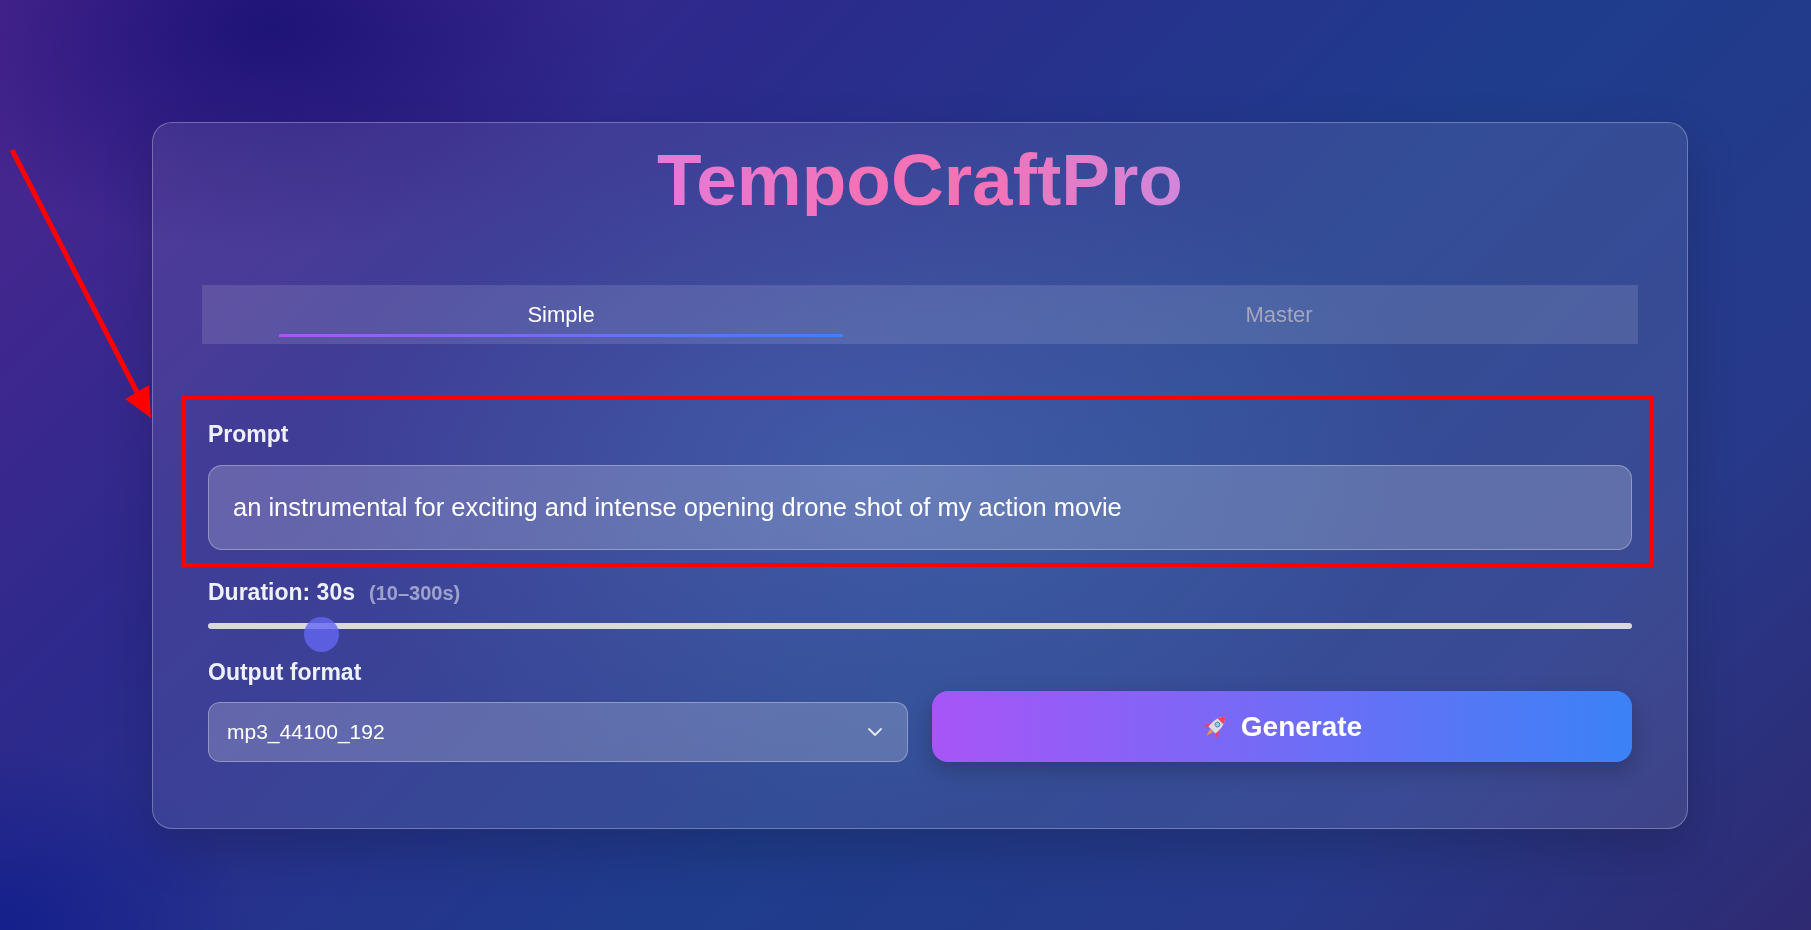  Describe the element at coordinates (875, 732) in the screenshot. I see `chevron-down-icon` at that location.